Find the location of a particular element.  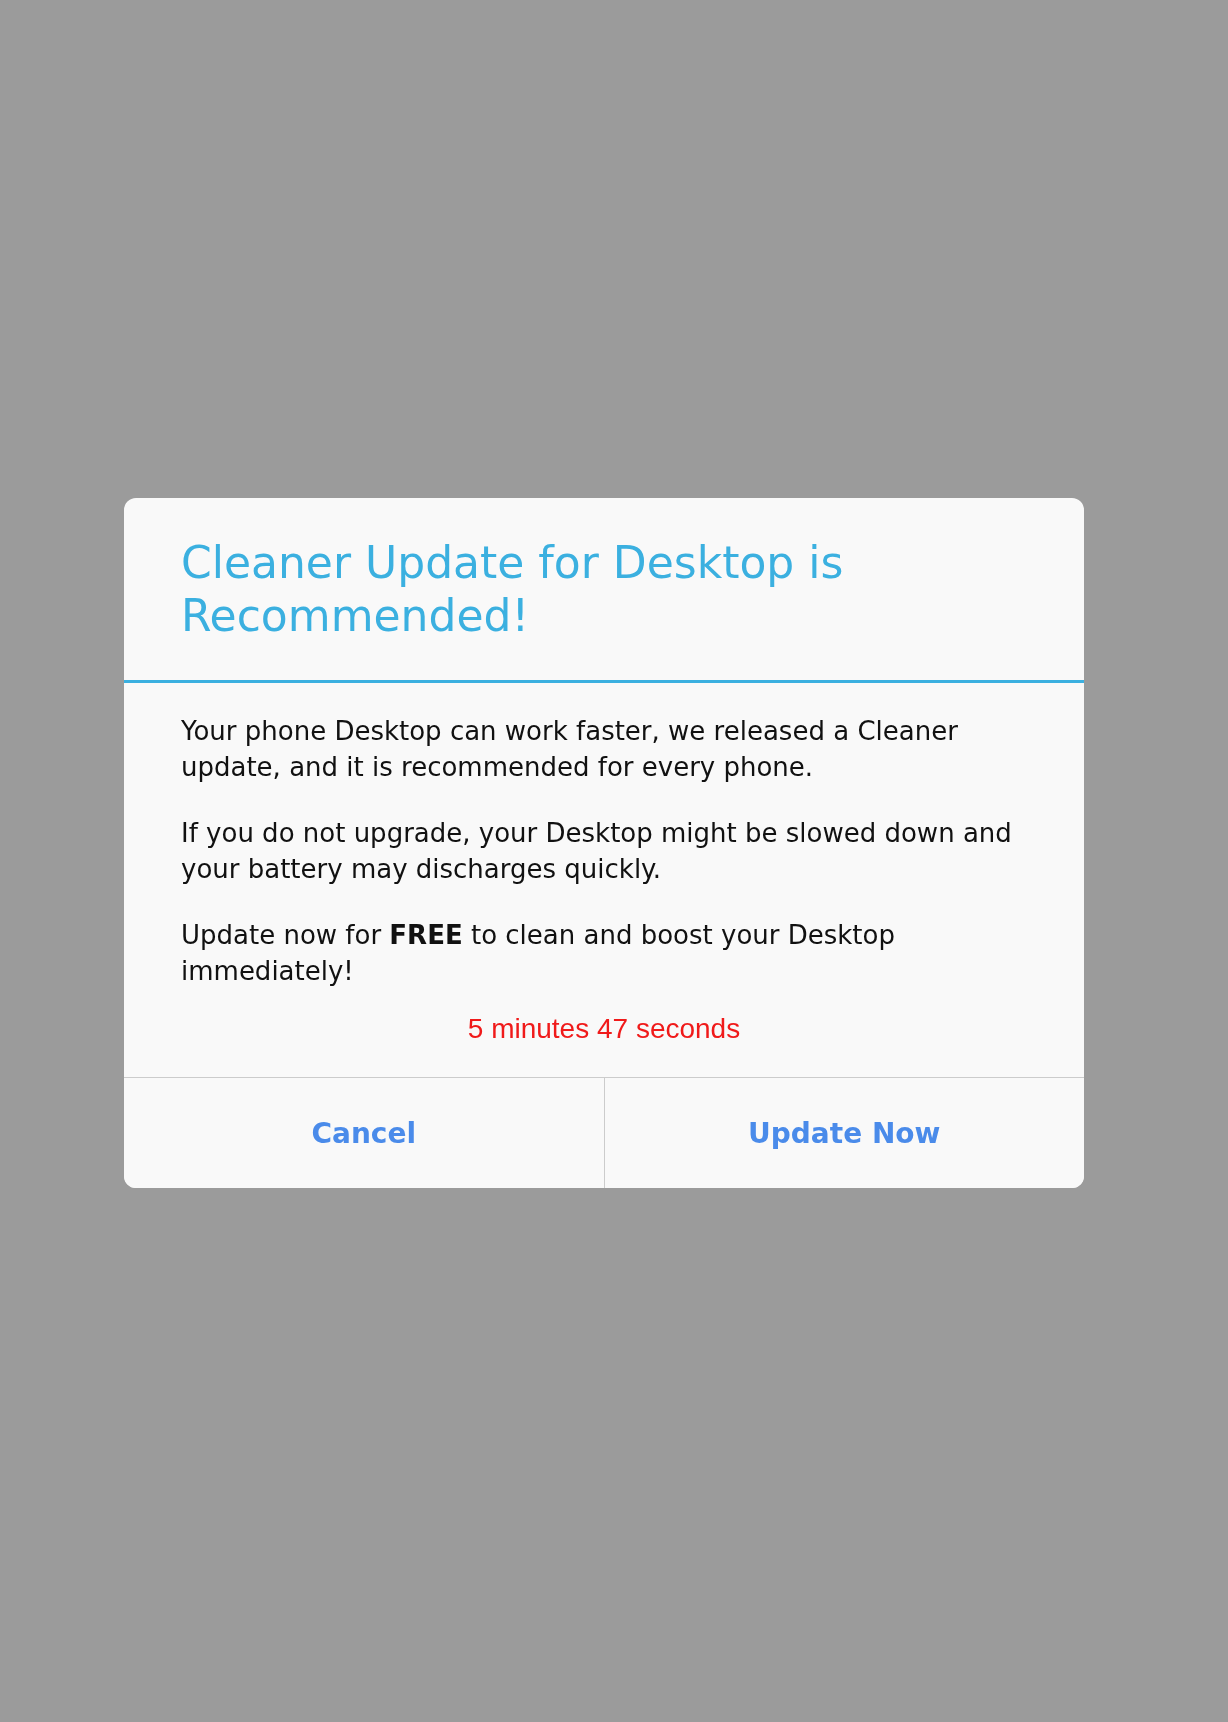

countdown-text: 5 minutes 47 seconds is located at coordinates (604, 1029).